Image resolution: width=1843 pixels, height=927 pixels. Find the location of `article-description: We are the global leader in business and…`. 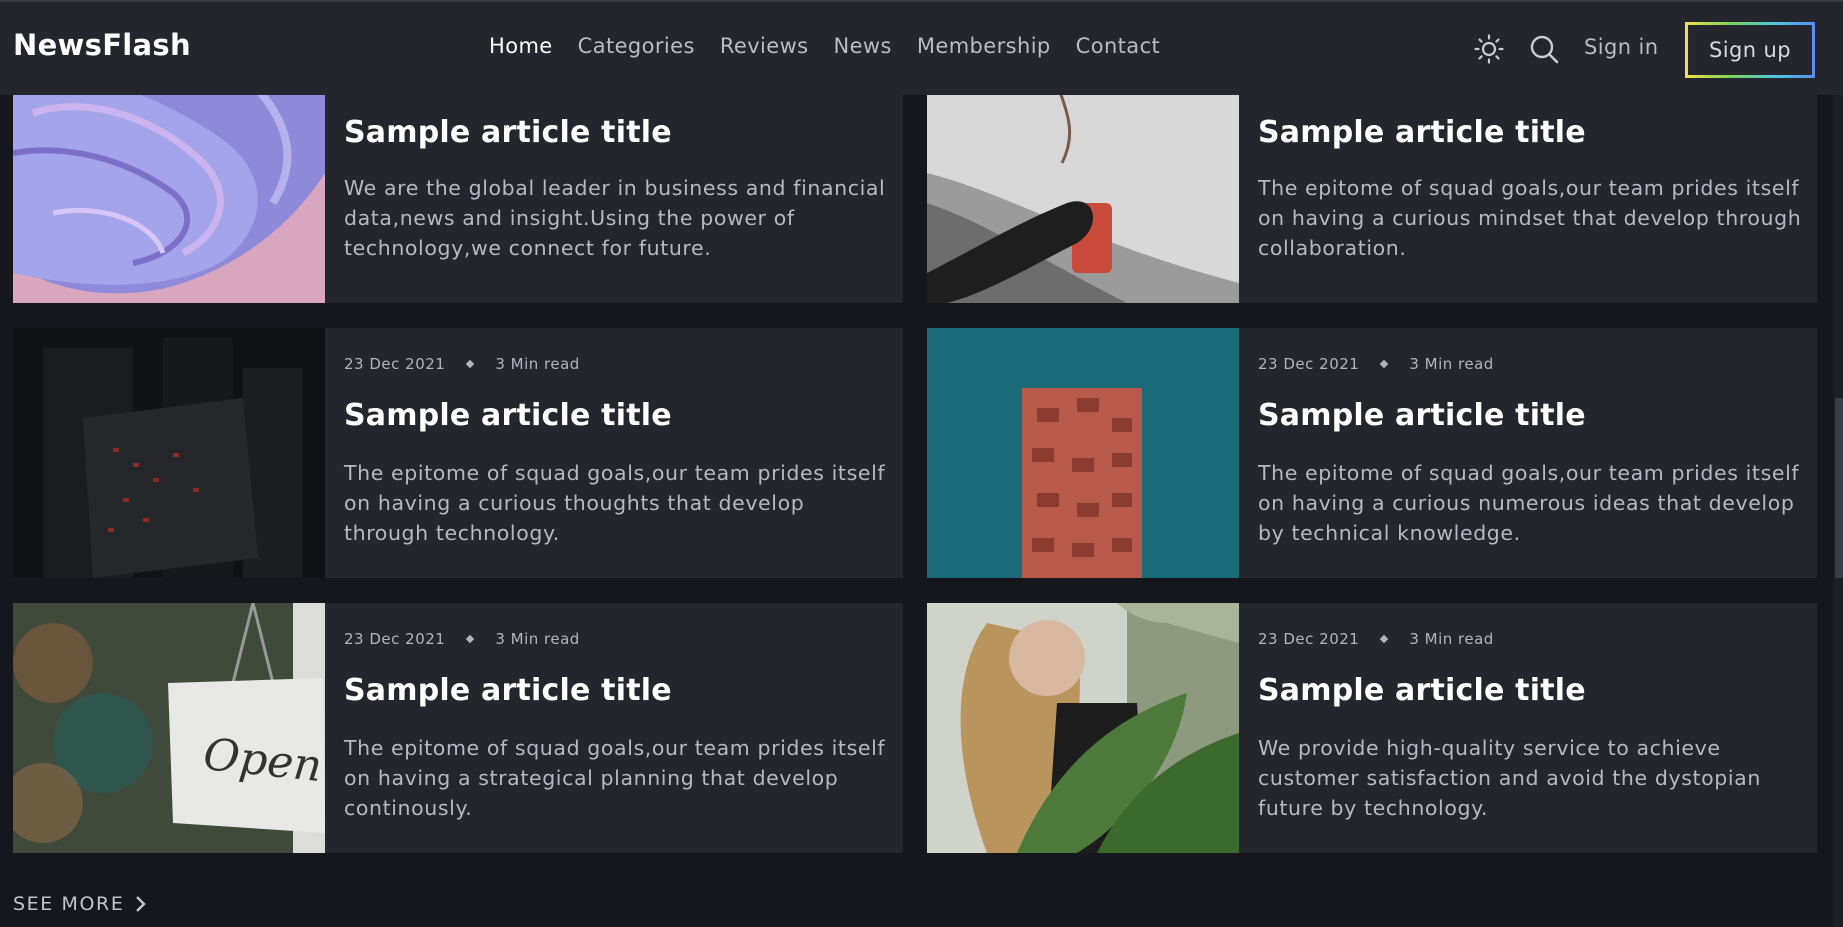

article-description: We are the global leader in business and… is located at coordinates (615, 218).